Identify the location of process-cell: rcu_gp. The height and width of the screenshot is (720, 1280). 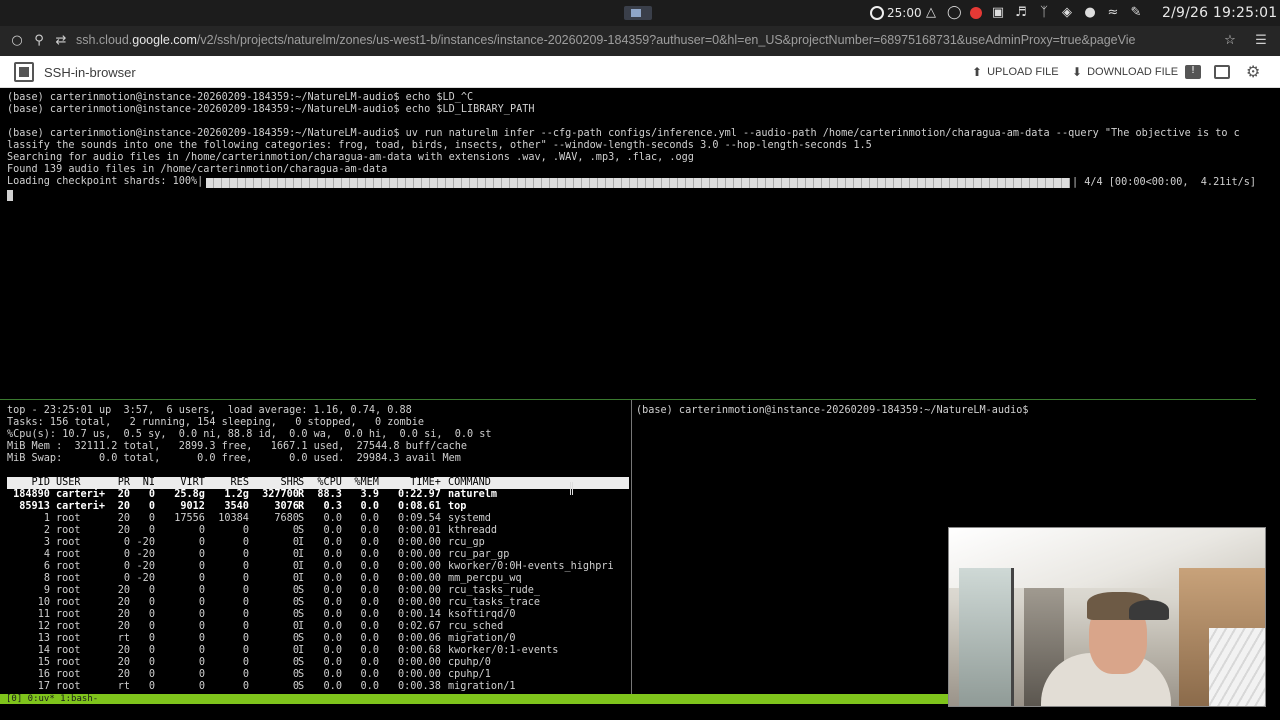
(466, 542).